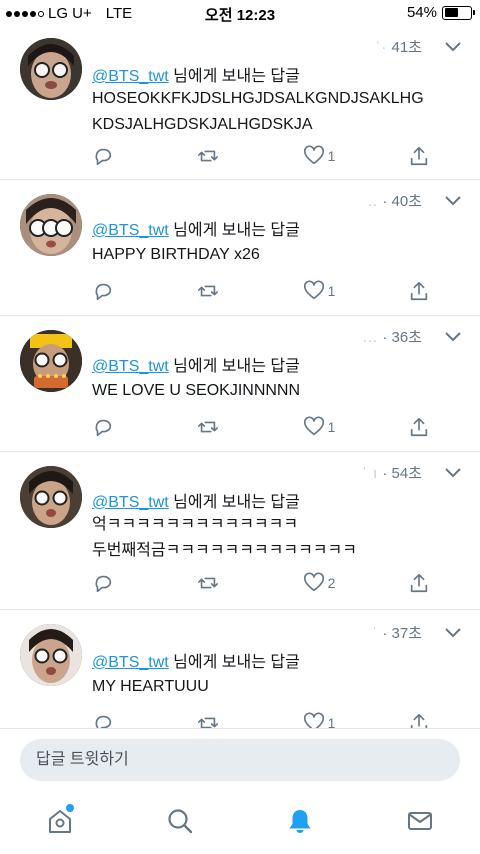  What do you see at coordinates (70, 808) in the screenshot?
I see `new-content-badge` at bounding box center [70, 808].